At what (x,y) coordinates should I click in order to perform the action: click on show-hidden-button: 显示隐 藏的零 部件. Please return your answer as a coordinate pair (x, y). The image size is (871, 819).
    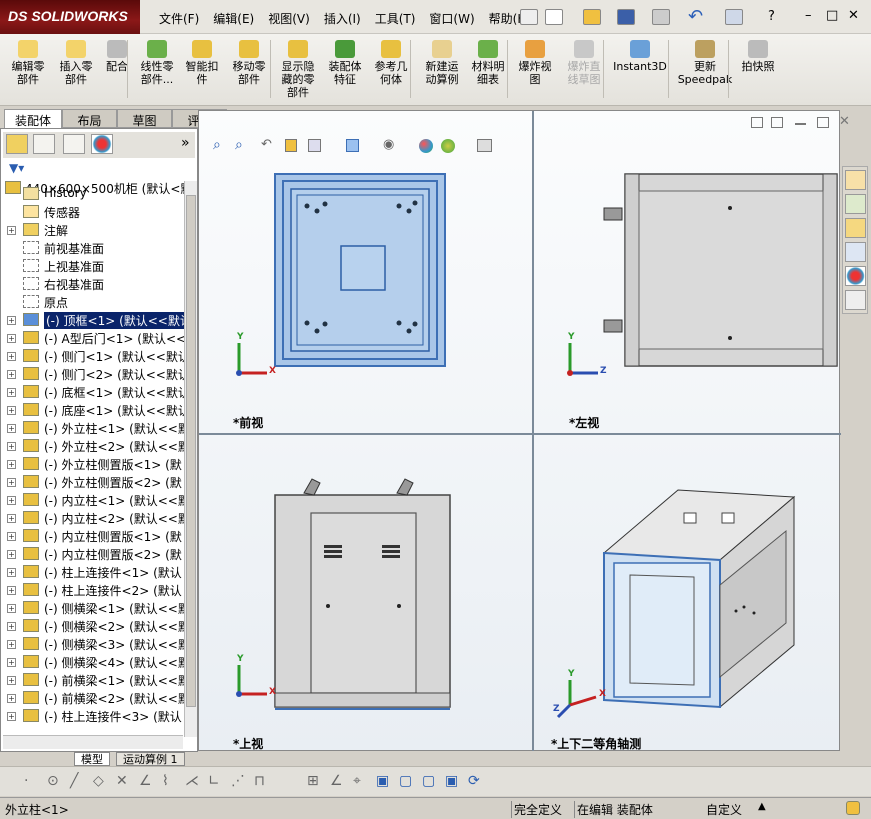
    Looking at the image, I should click on (298, 68).